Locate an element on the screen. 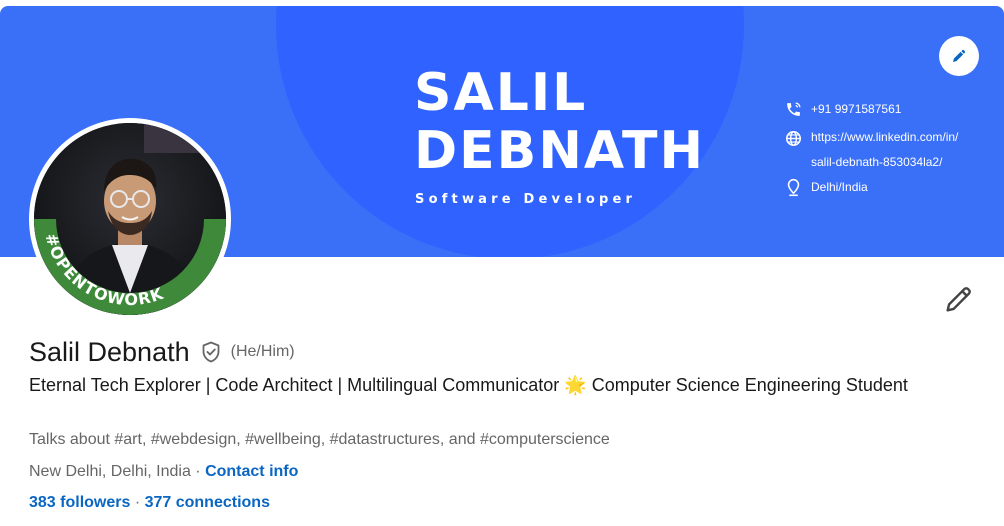  banner-name-line1: SALIL is located at coordinates (501, 93).